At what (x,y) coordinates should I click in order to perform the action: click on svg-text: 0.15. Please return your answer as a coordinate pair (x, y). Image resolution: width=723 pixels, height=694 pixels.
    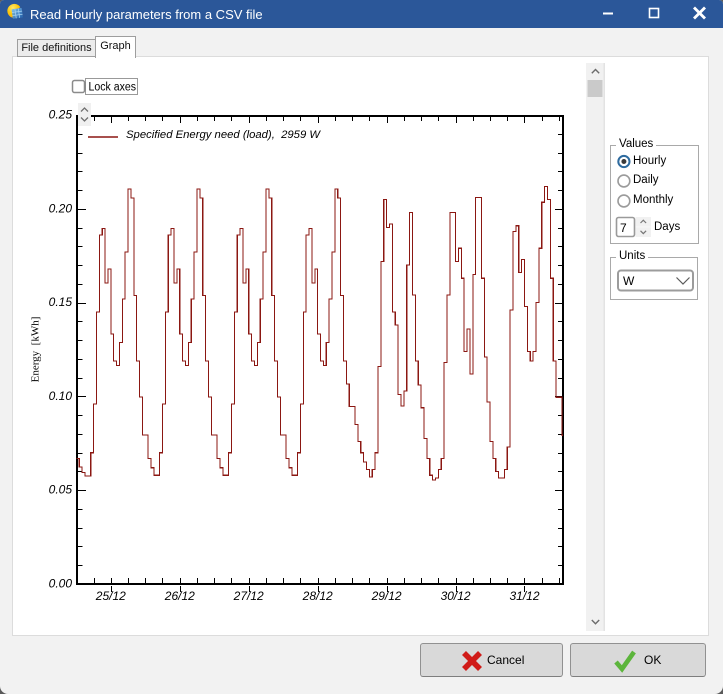
    Looking at the image, I should click on (61, 302).